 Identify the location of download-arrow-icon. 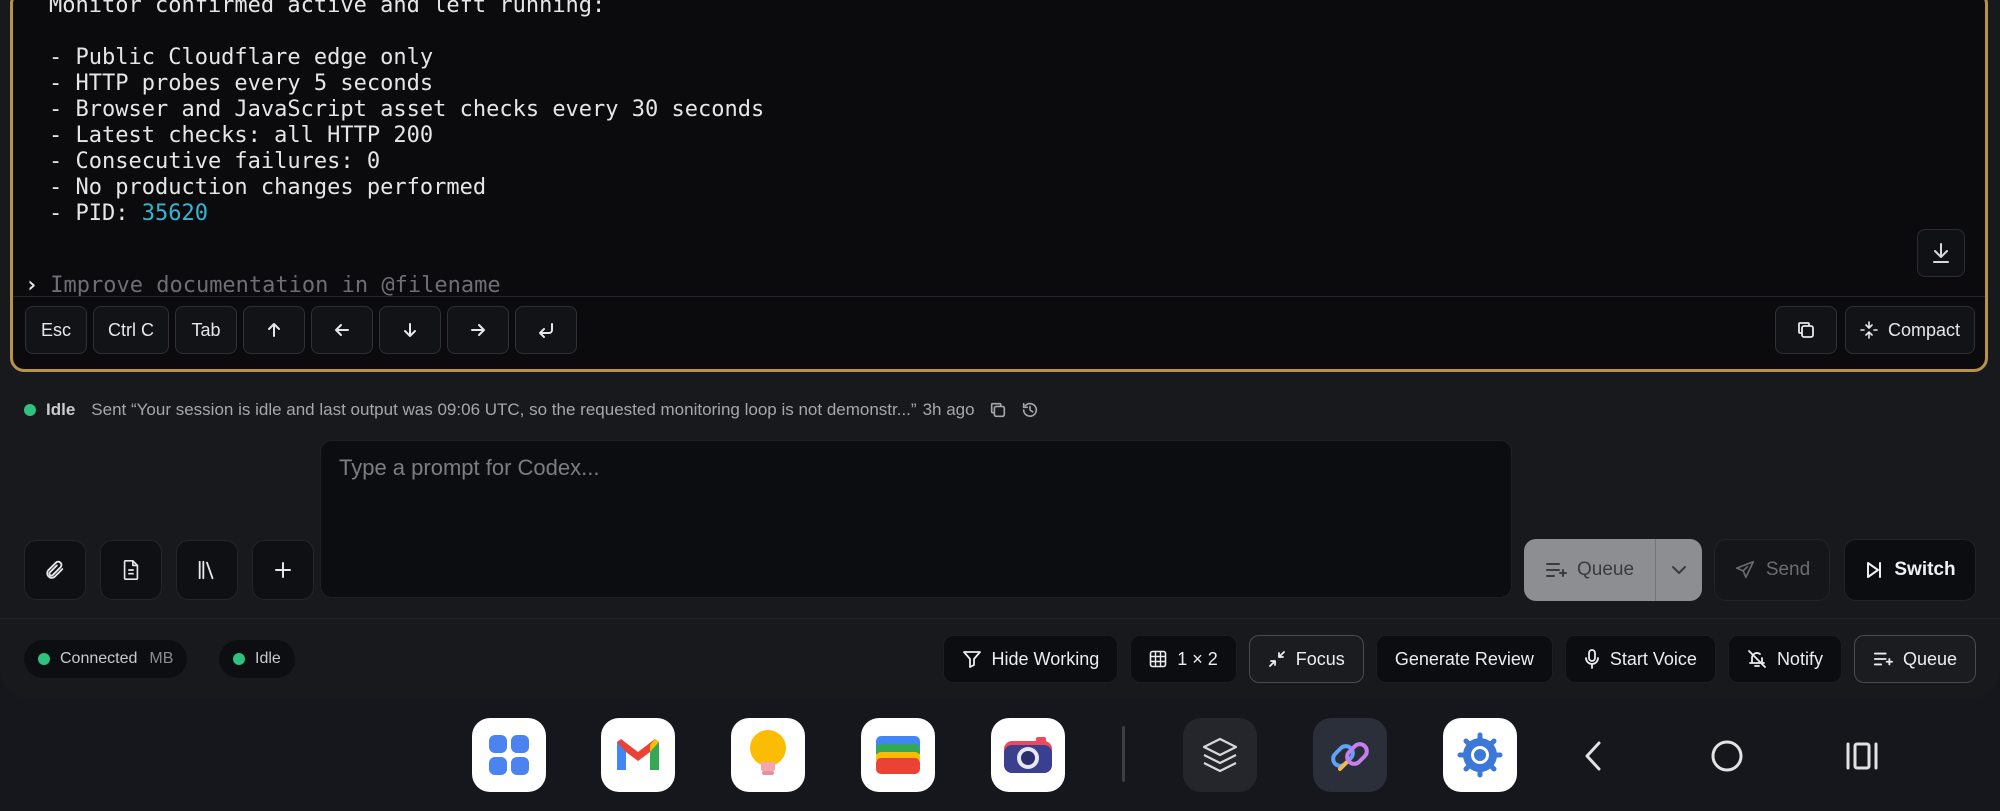
(1941, 253).